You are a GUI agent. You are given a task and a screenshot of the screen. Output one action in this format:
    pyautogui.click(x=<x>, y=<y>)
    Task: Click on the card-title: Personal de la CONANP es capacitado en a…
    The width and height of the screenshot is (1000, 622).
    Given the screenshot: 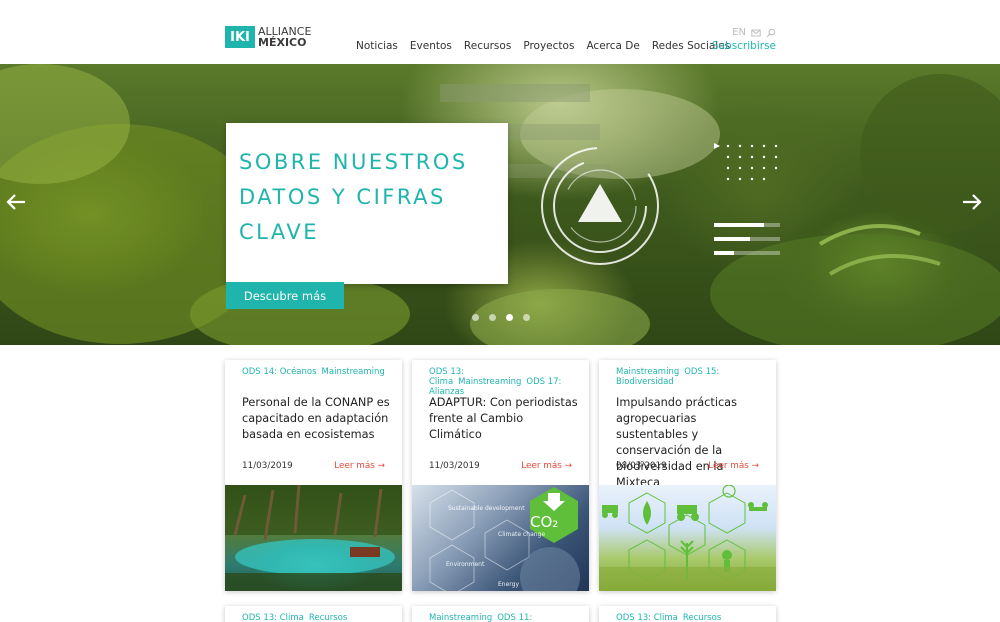 What is the action you would take?
    pyautogui.click(x=317, y=419)
    